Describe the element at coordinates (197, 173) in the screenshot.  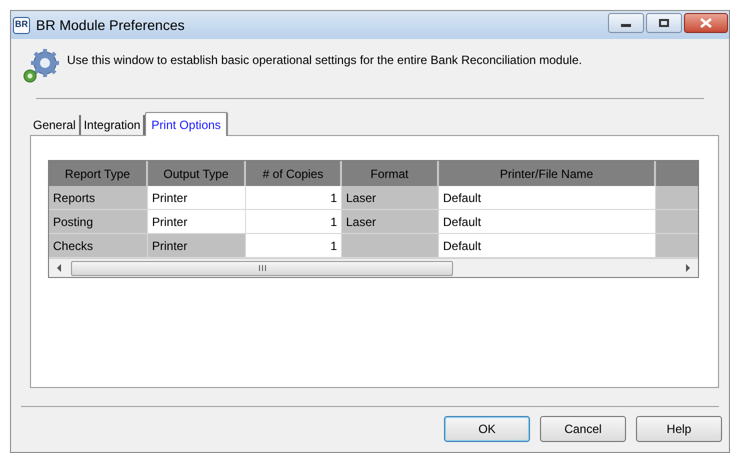
I see `column-header: Output Type` at that location.